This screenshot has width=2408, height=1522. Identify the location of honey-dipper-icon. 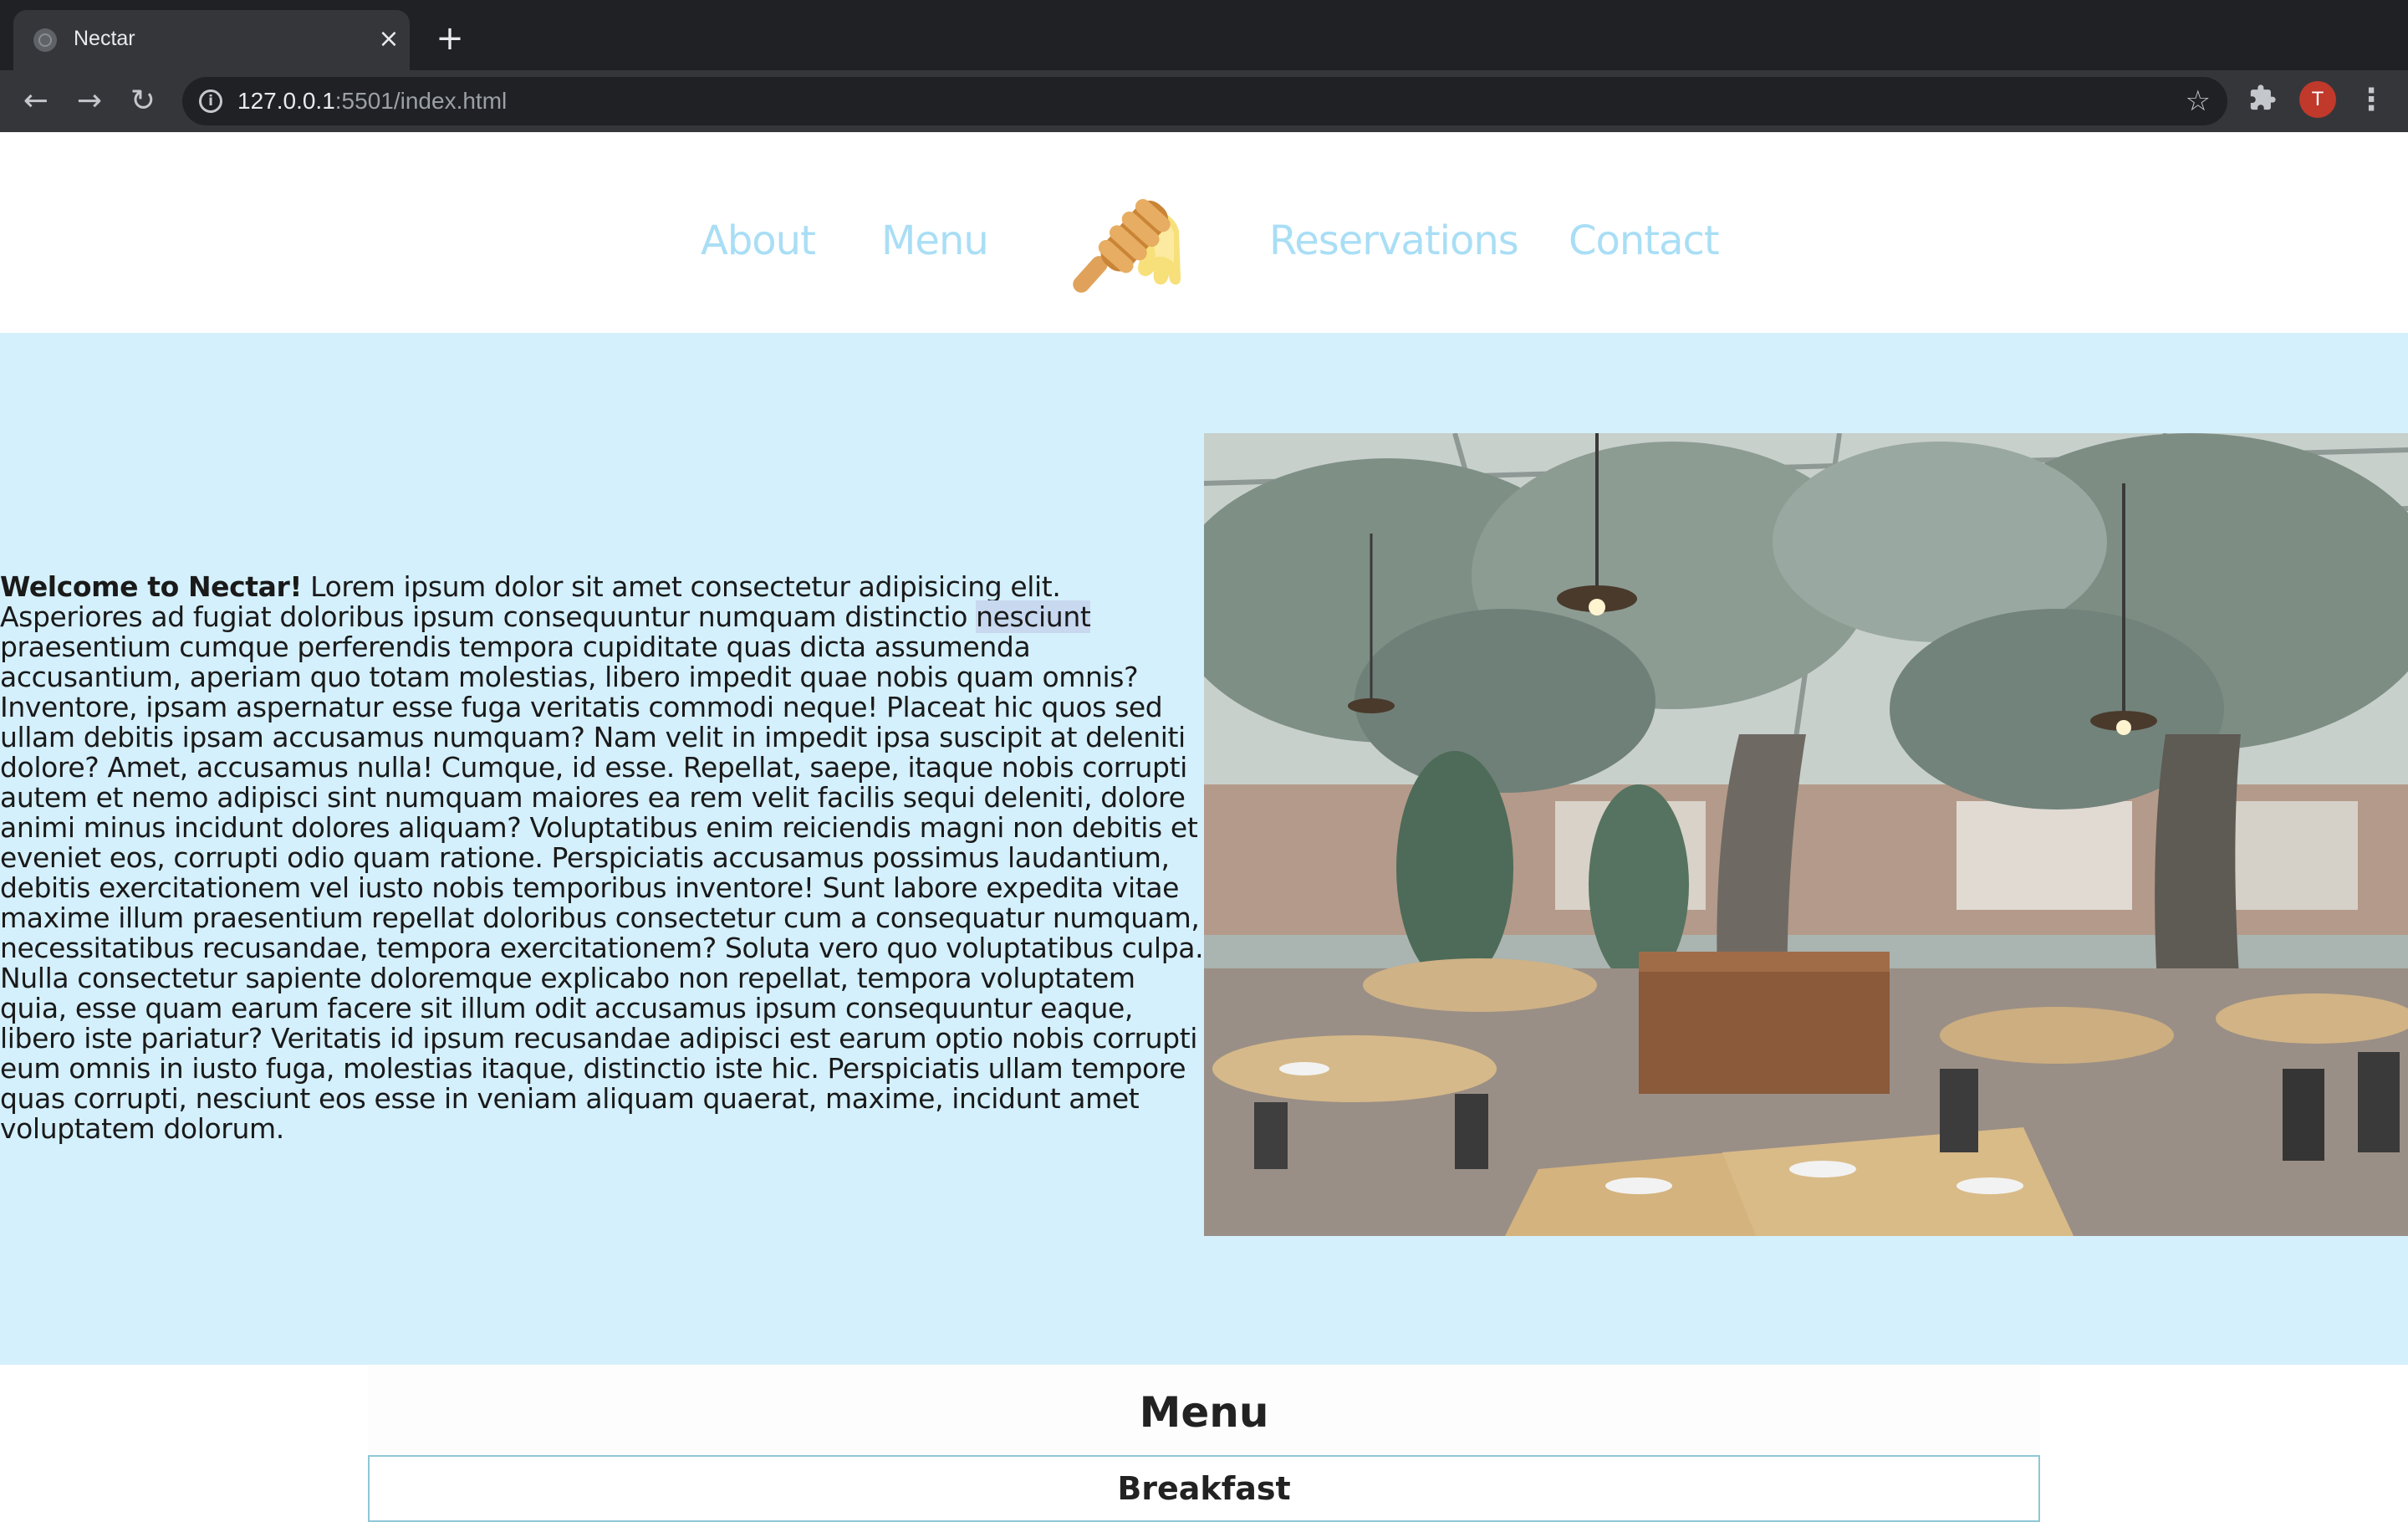
(1127, 246).